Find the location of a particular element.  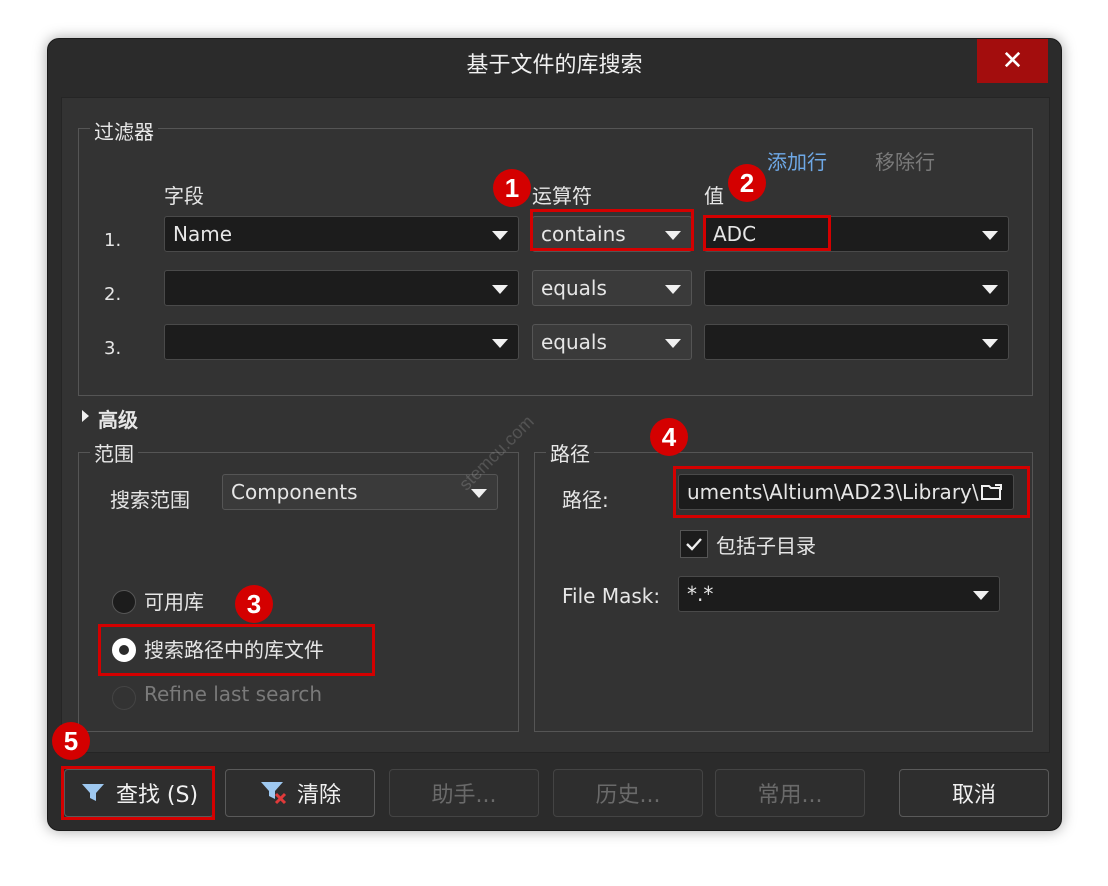

advanced-toggle: 高级 is located at coordinates (118, 418).